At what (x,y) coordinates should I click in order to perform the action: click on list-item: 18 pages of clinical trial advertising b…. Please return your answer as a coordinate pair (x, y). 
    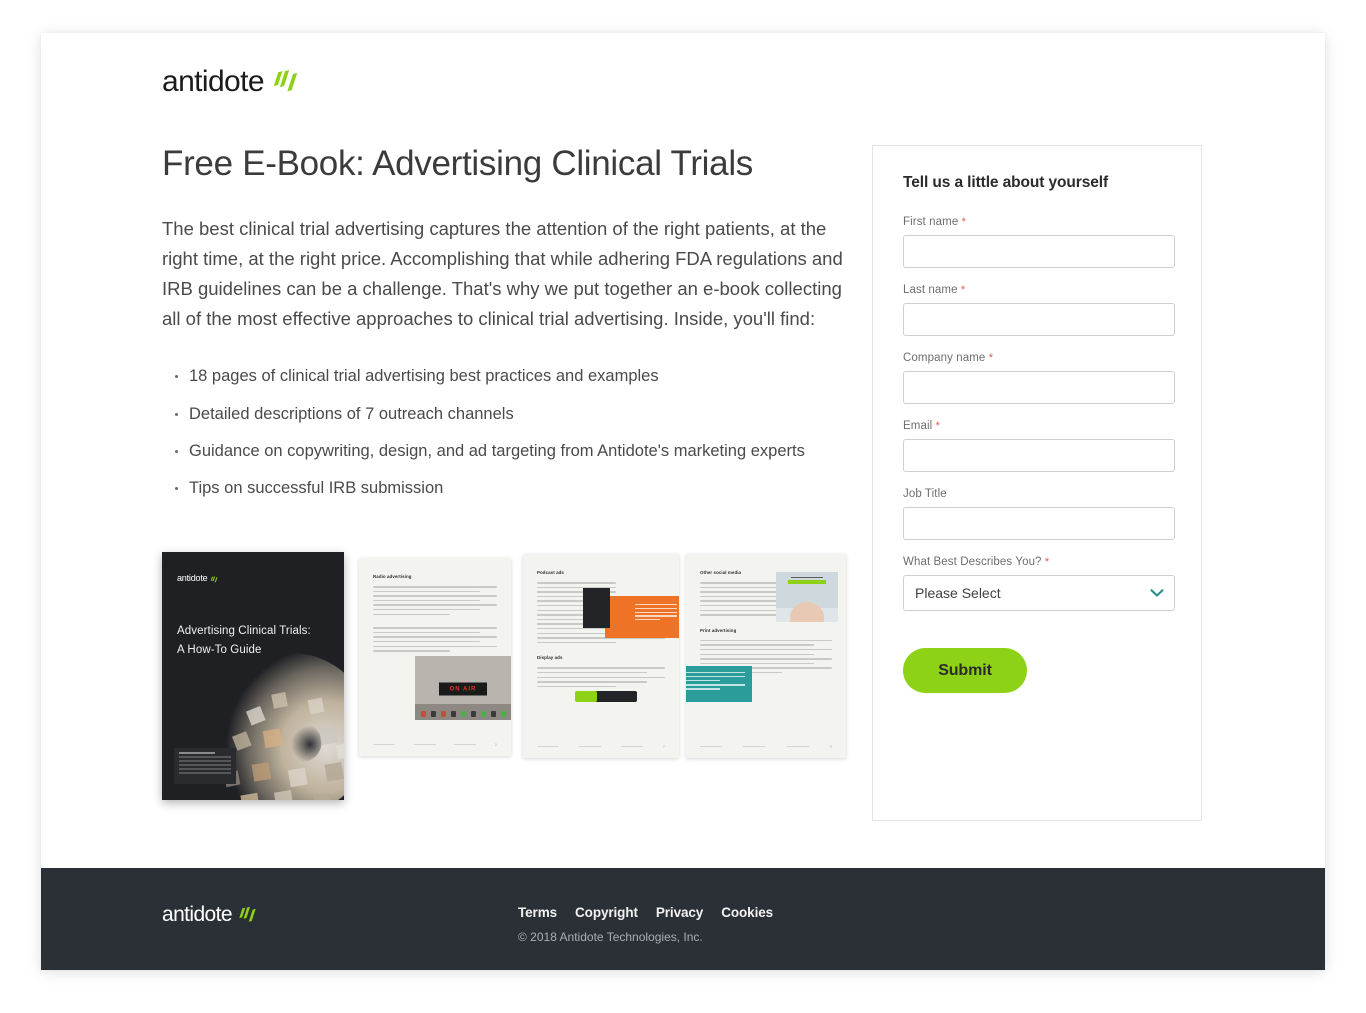
    Looking at the image, I should click on (513, 376).